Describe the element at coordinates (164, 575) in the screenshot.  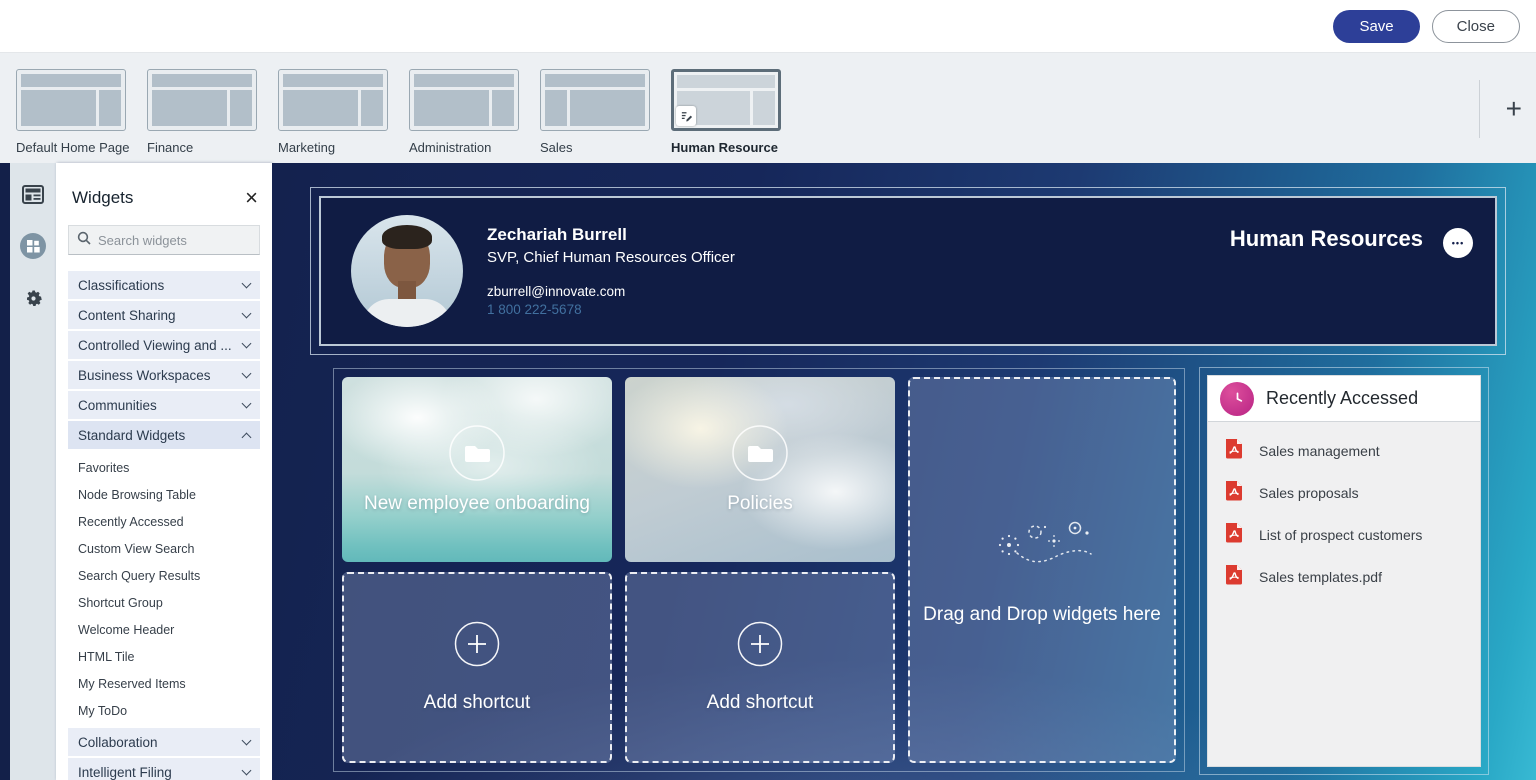
I see `widget-item-search-query-results: Search Query Results` at that location.